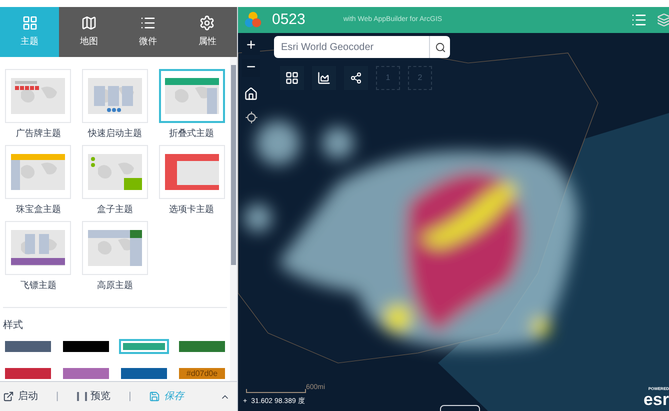 The image size is (669, 411). I want to click on sidebar-tab: 微件, so click(148, 32).